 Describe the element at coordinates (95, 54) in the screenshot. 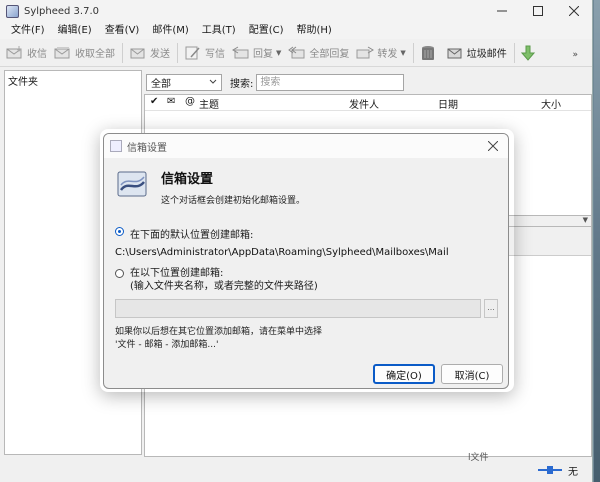

I see `receive-all-label: 收取全部` at that location.